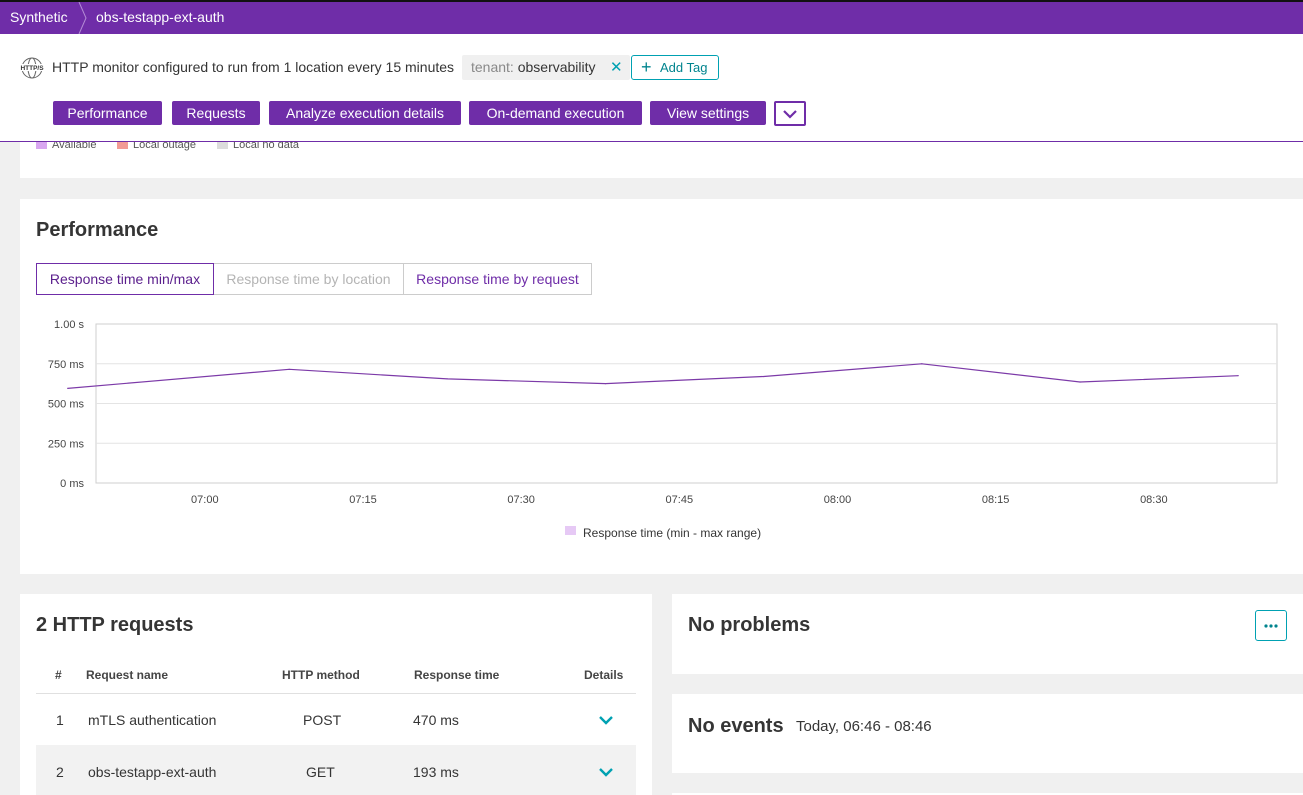  I want to click on x-tick-label: 08:00, so click(838, 500).